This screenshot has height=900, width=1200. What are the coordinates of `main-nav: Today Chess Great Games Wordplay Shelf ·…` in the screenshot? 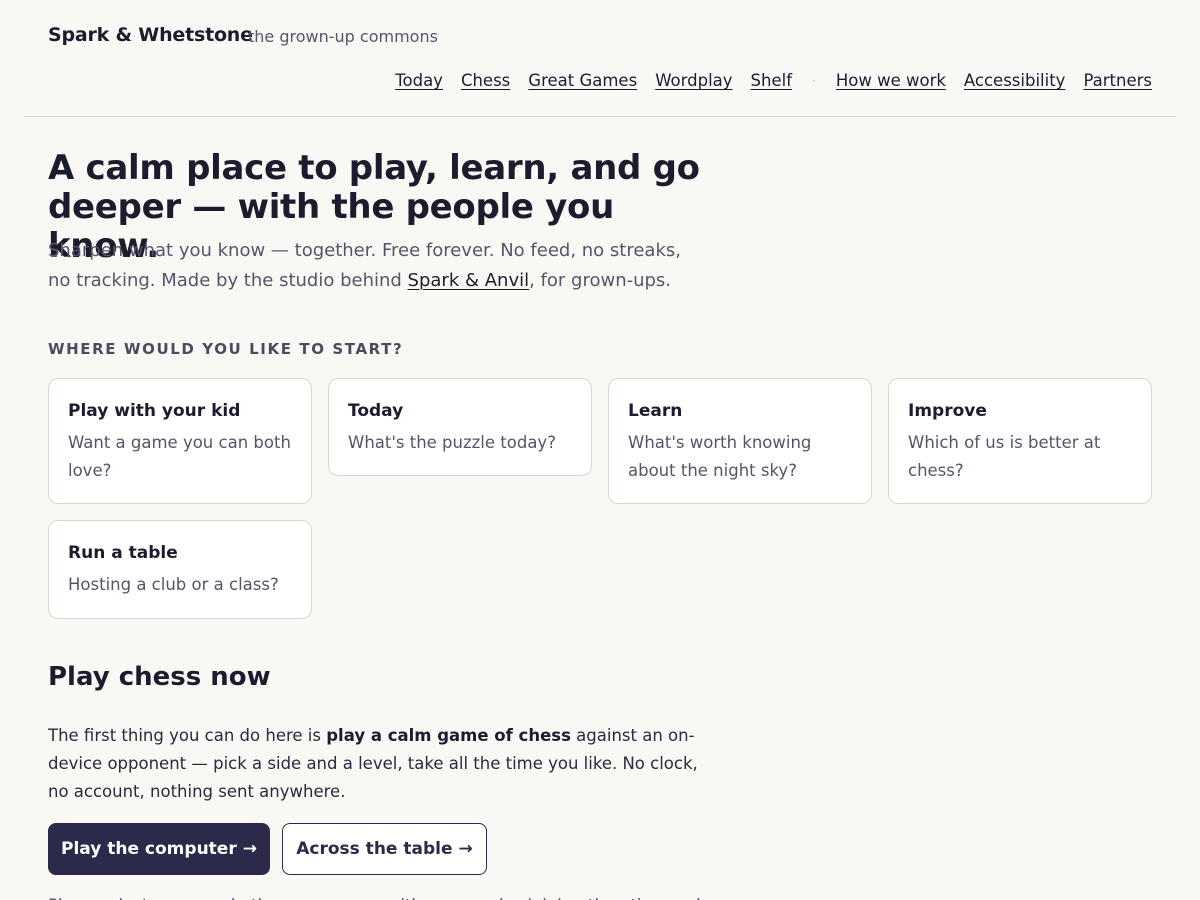 It's located at (773, 80).